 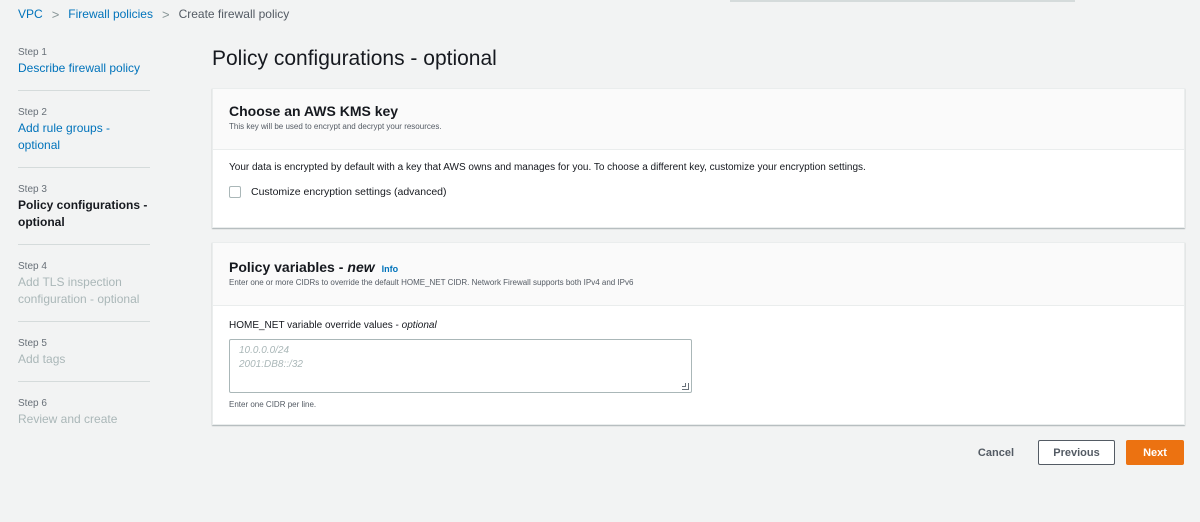 What do you see at coordinates (30, 14) in the screenshot?
I see `breadcrumb-vpc-link: VPC` at bounding box center [30, 14].